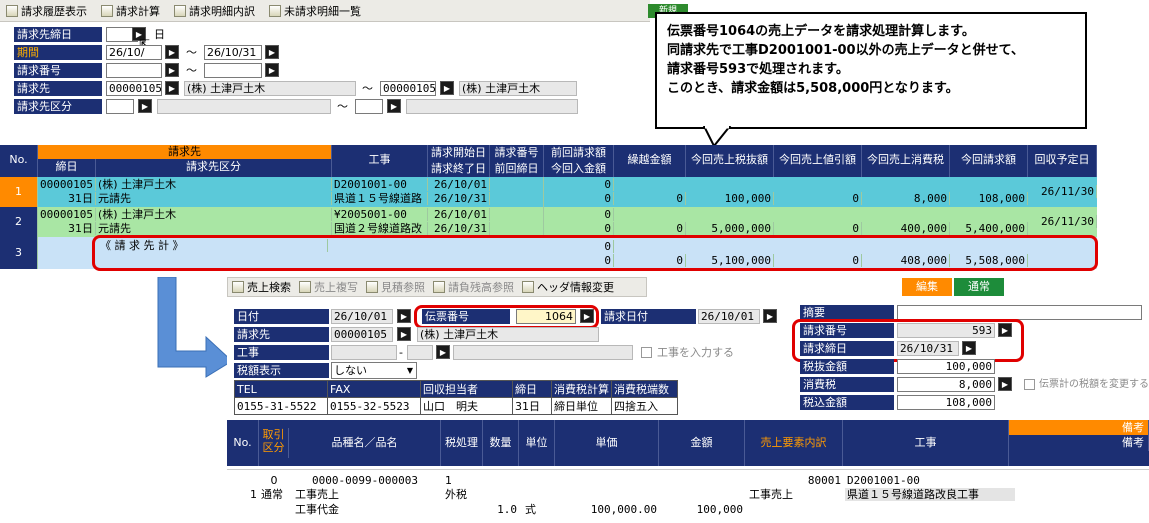 This screenshot has height=523, width=1149. What do you see at coordinates (281, 316) in the screenshot?
I see `date-label: 日付` at bounding box center [281, 316].